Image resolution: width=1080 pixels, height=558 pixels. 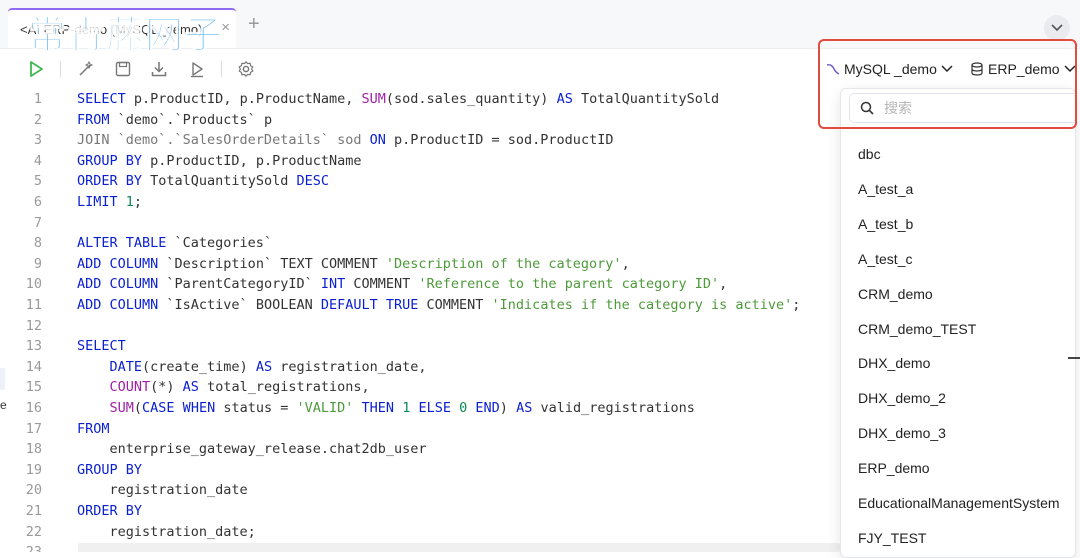 I want to click on mysql-icon, so click(x=833, y=69).